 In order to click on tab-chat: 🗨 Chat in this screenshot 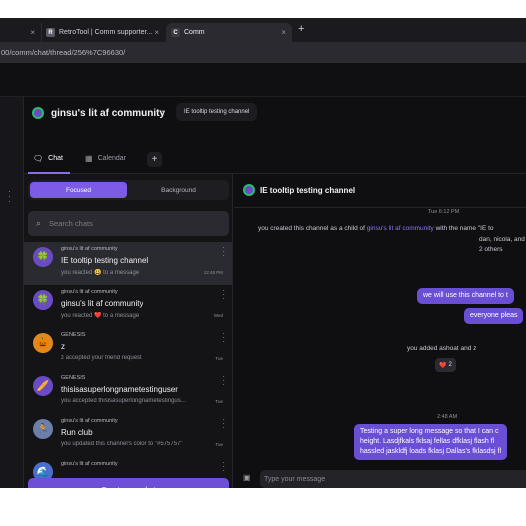, I will do `click(48, 158)`.